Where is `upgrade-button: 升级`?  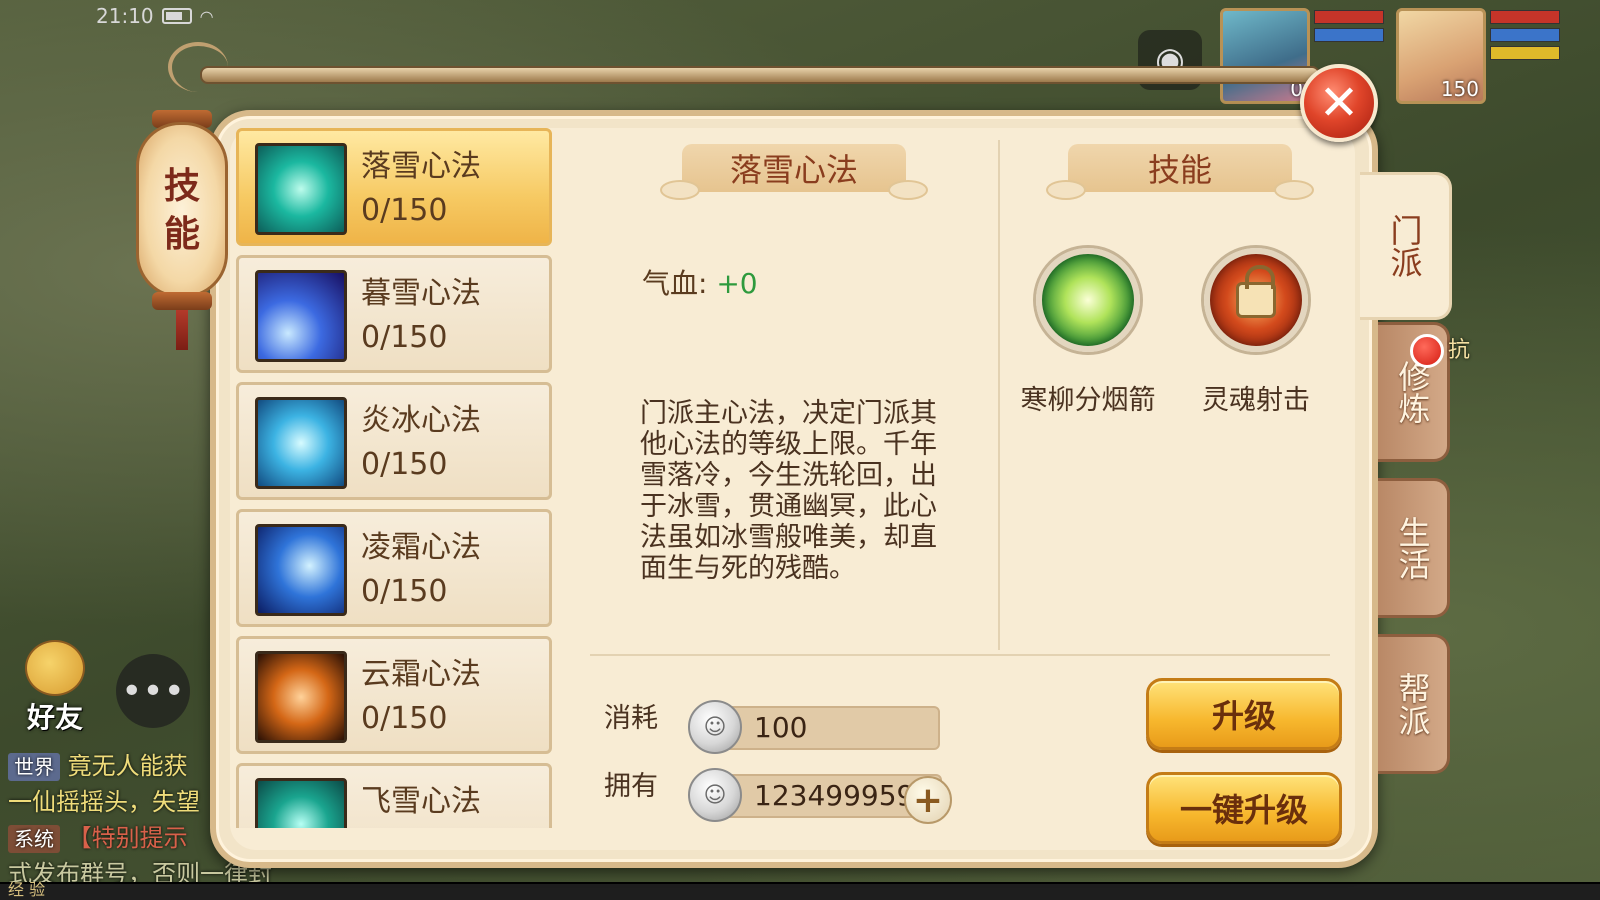 upgrade-button: 升级 is located at coordinates (1244, 714).